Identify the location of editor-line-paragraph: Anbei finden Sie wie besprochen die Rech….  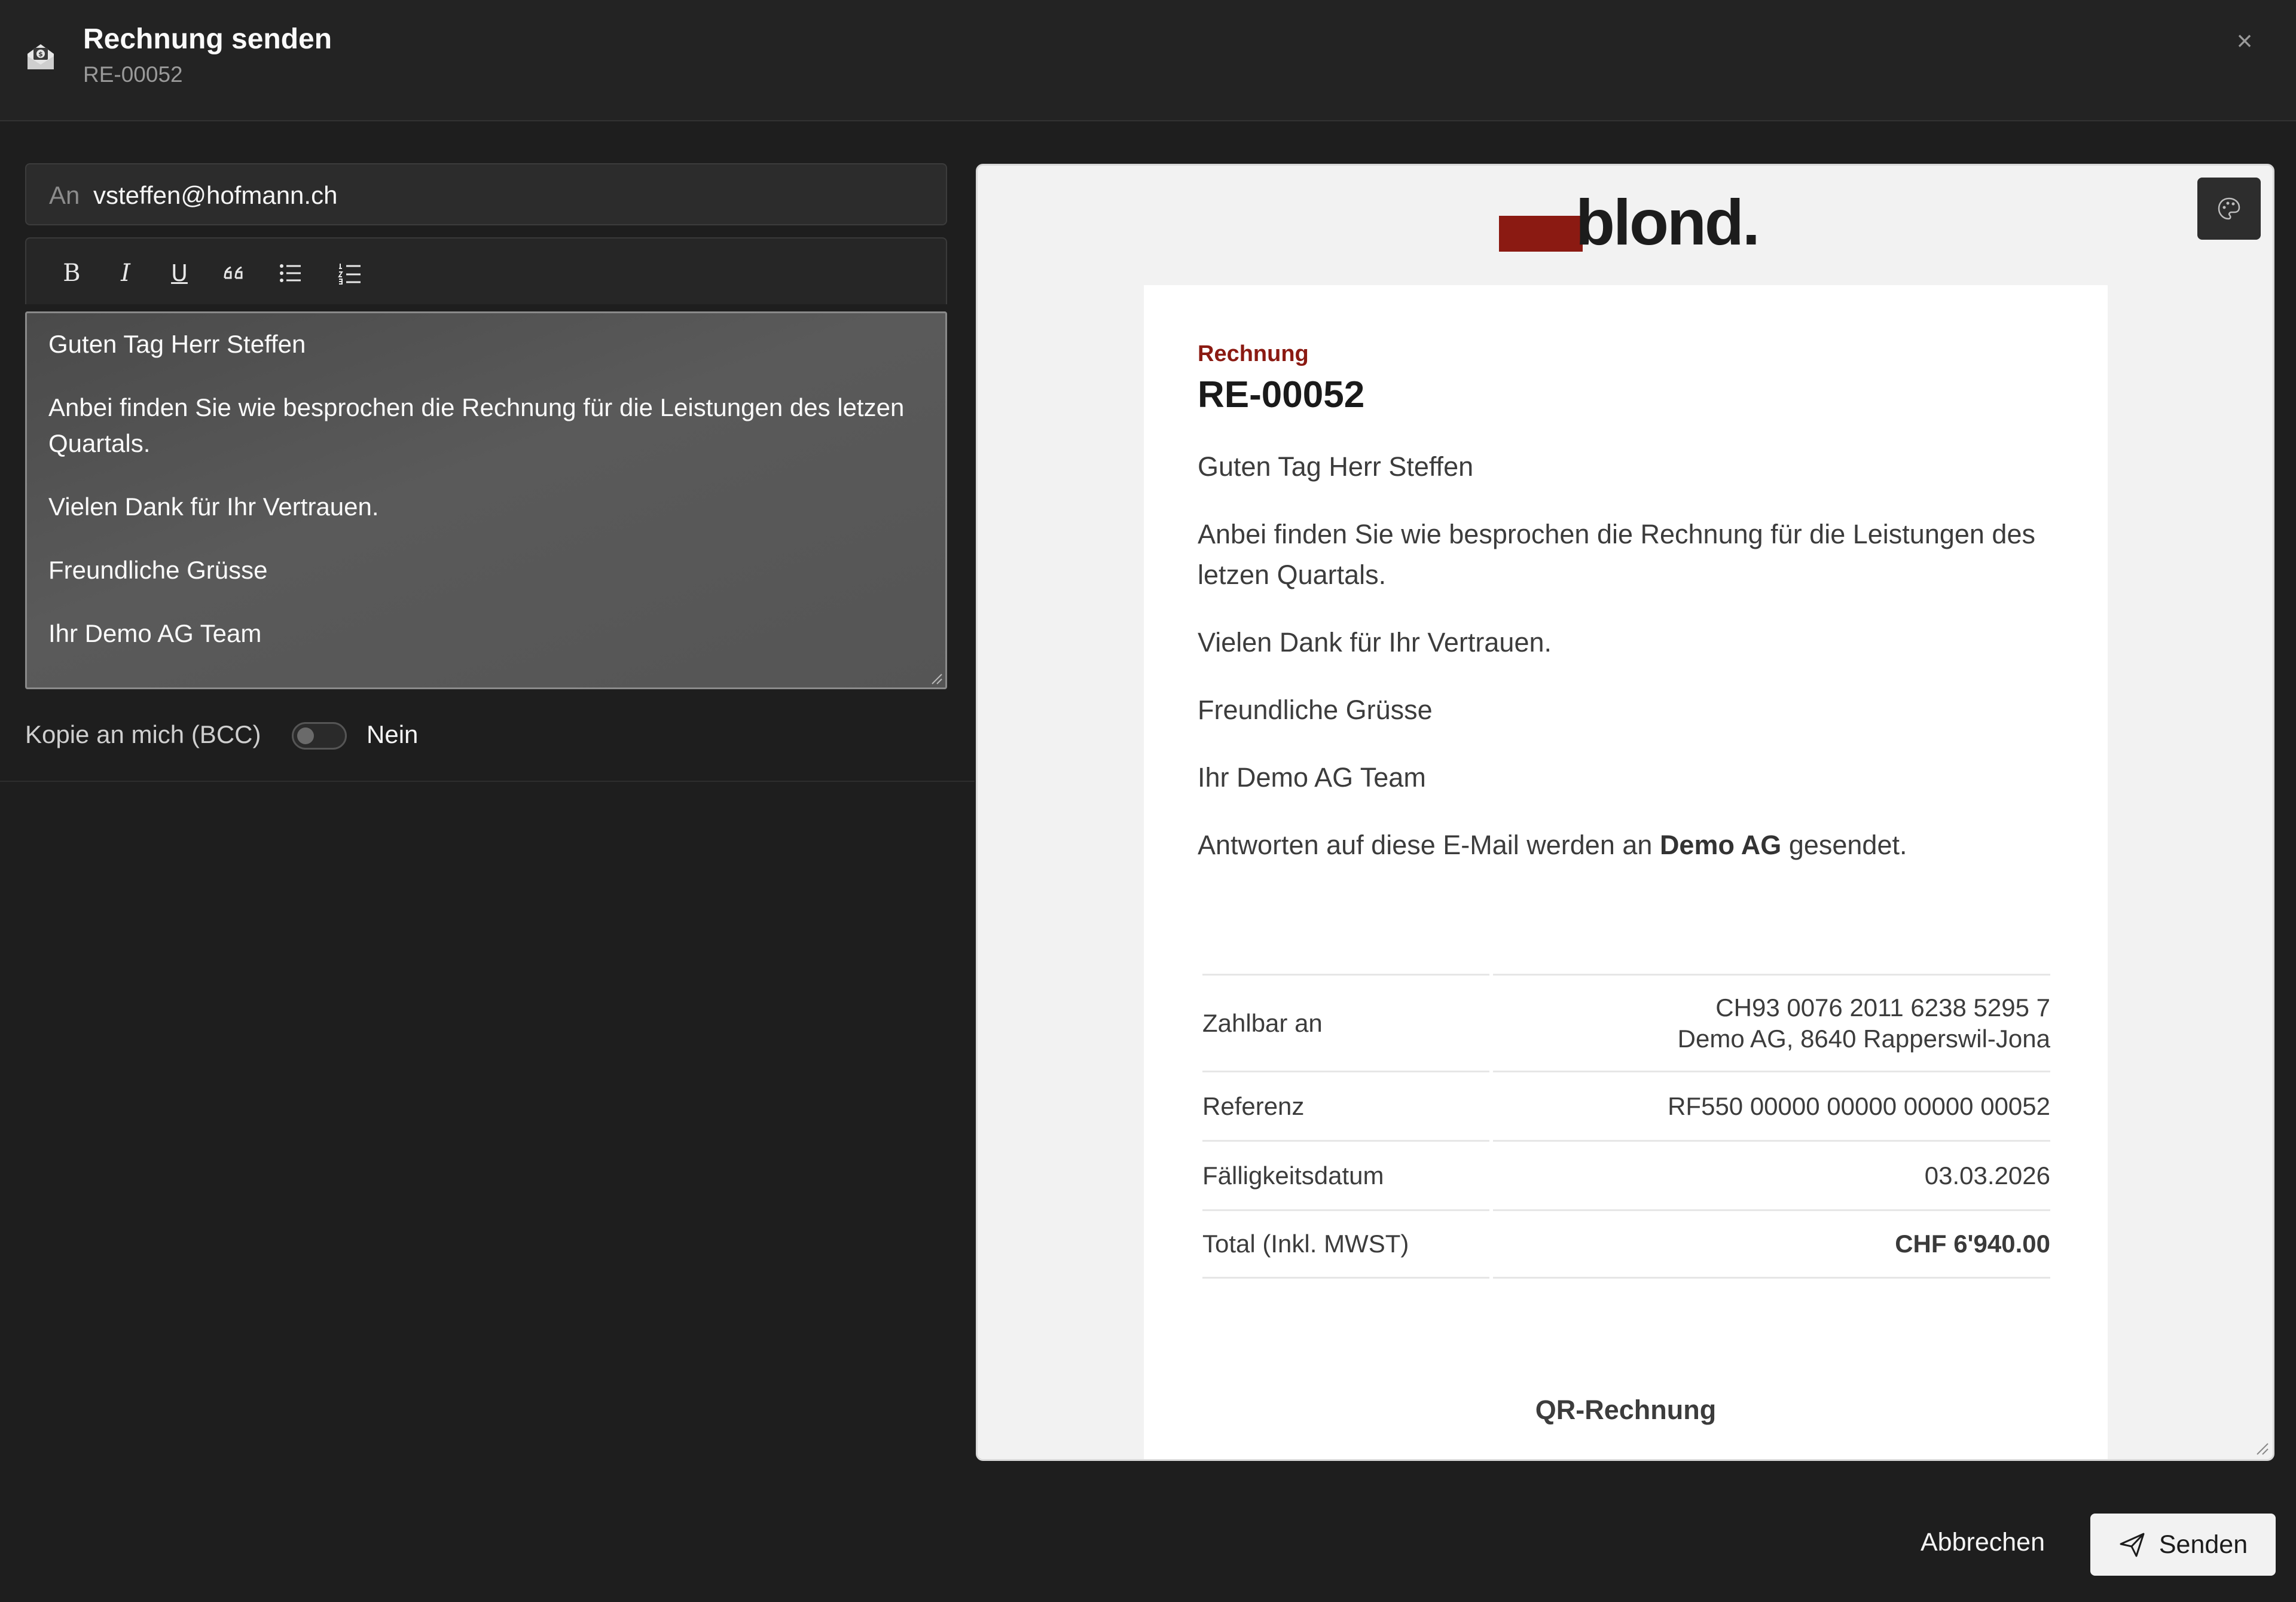
(476, 425).